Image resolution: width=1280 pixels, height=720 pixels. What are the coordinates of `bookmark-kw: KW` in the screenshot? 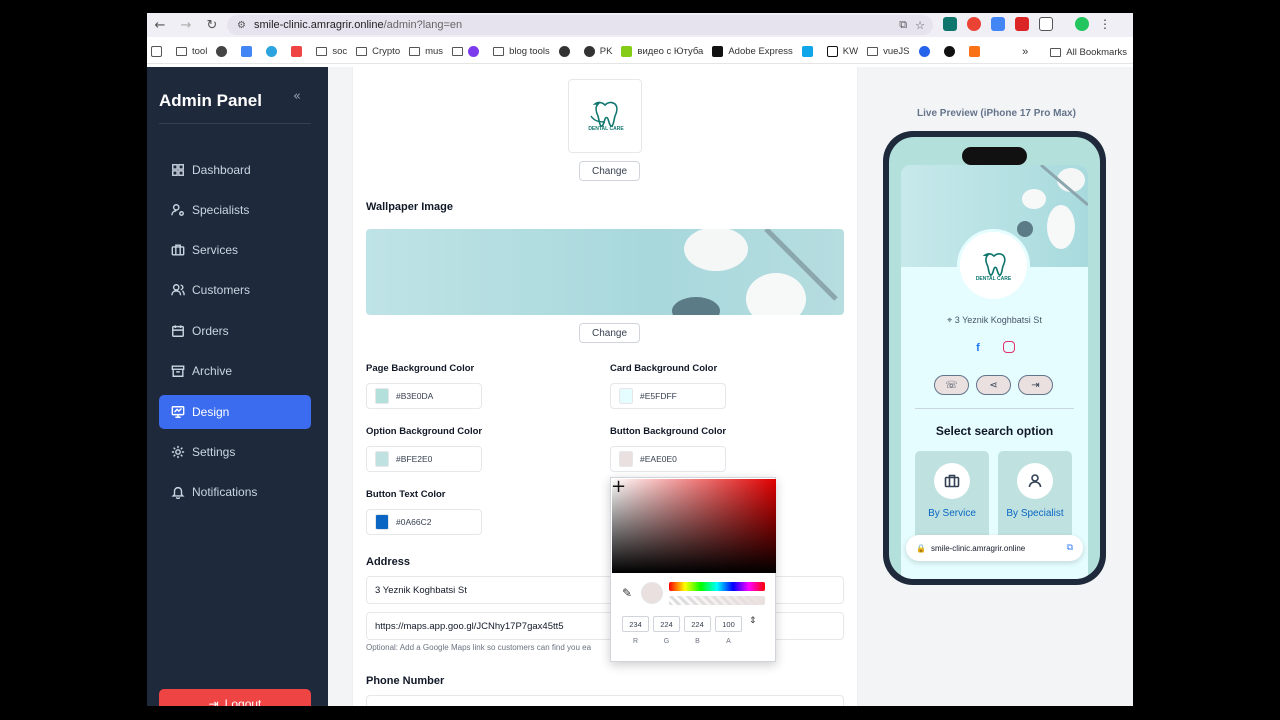 It's located at (842, 51).